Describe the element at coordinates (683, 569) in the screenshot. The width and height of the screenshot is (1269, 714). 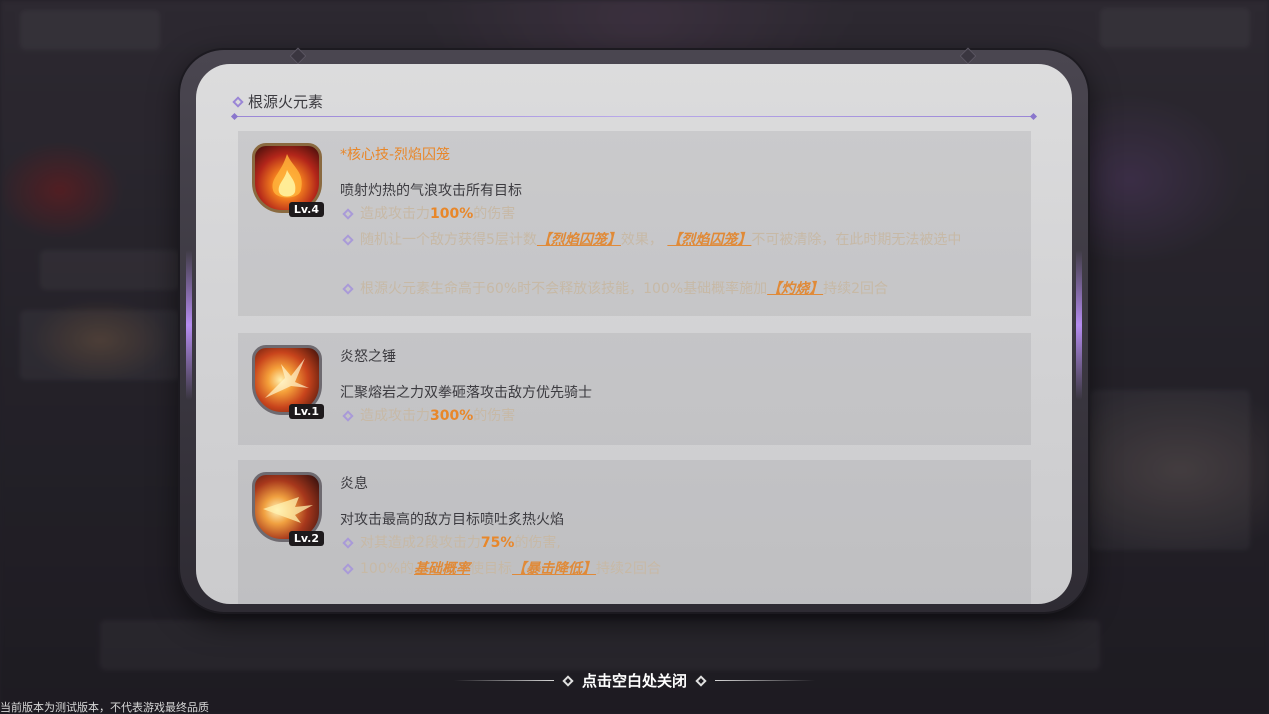
I see `skill-effect: 100%的基础概率使目标【暴击降低】持续2回合` at that location.